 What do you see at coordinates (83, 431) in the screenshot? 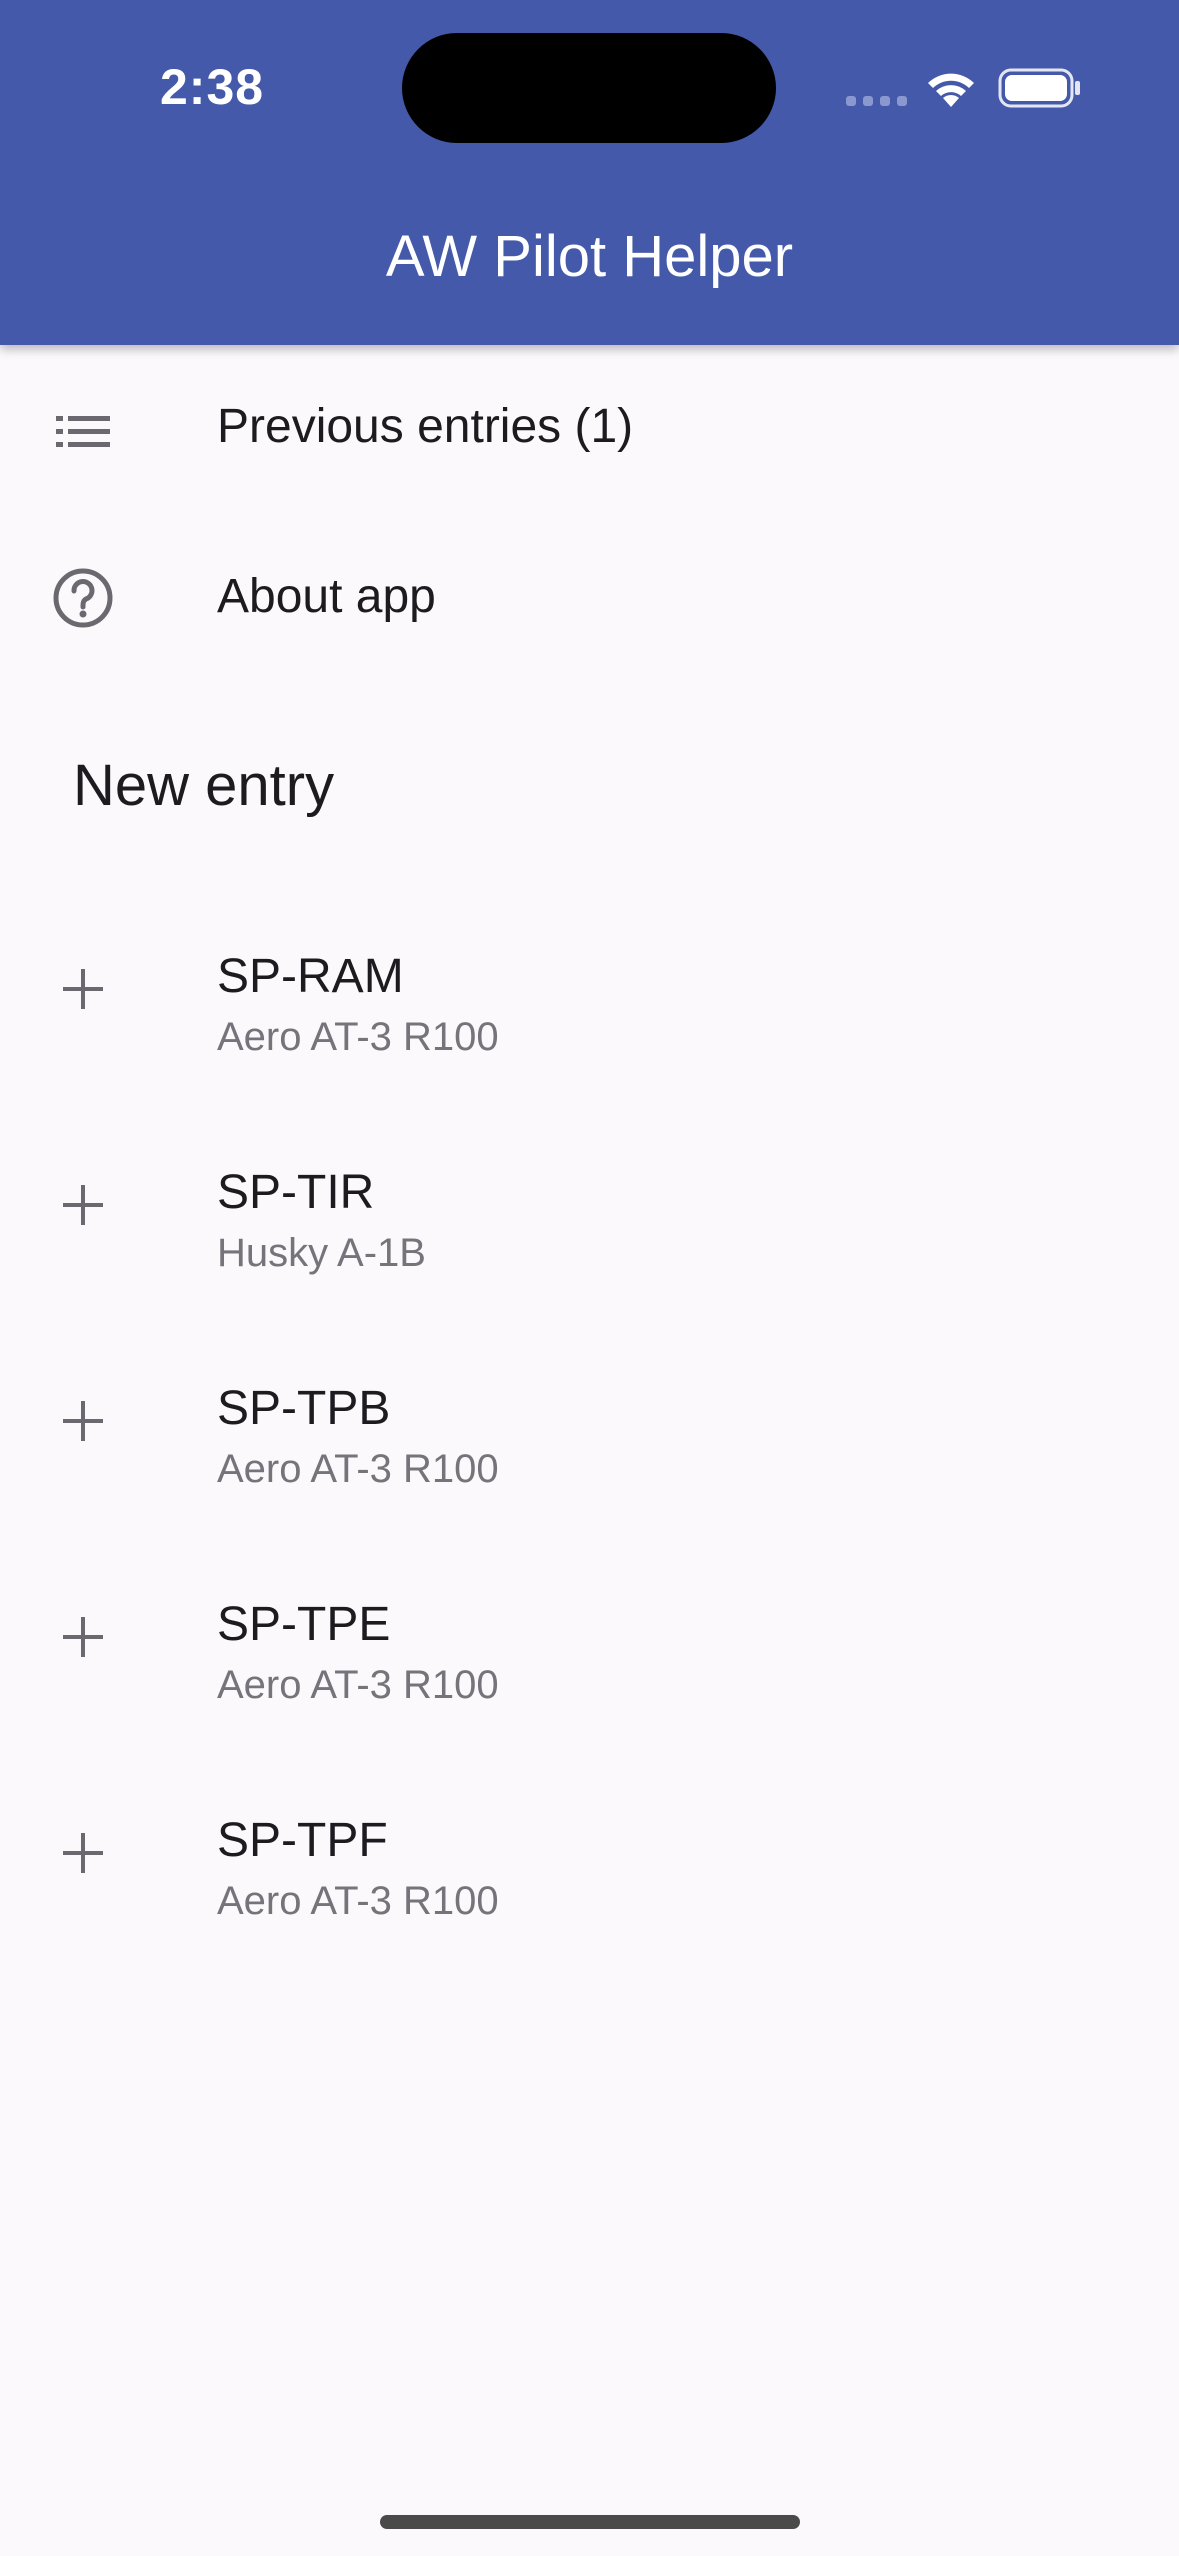
I see `list-icon` at bounding box center [83, 431].